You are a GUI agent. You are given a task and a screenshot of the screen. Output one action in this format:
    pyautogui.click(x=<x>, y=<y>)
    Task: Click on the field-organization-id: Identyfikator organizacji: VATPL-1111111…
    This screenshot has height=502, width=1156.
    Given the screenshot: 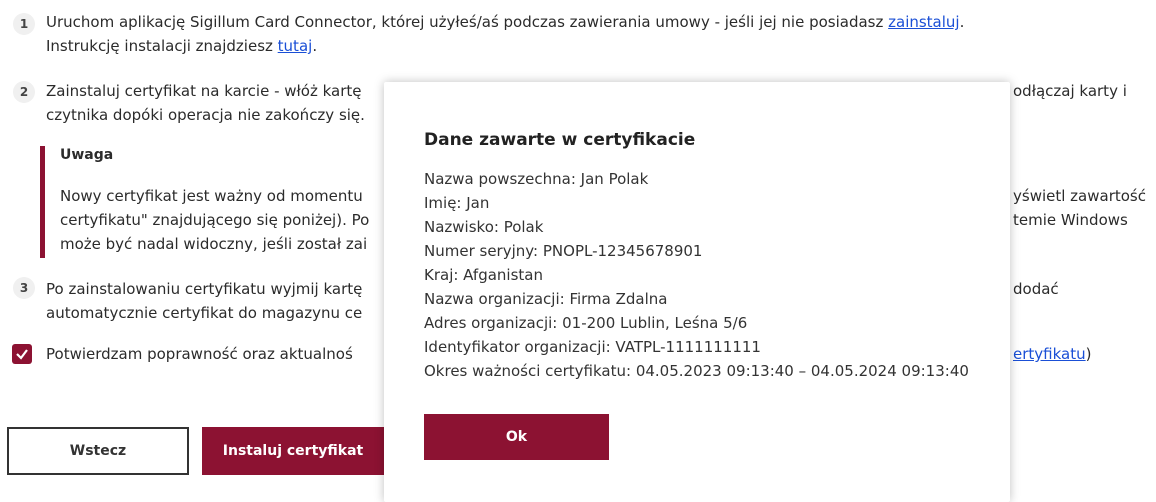 What is the action you would take?
    pyautogui.click(x=592, y=347)
    